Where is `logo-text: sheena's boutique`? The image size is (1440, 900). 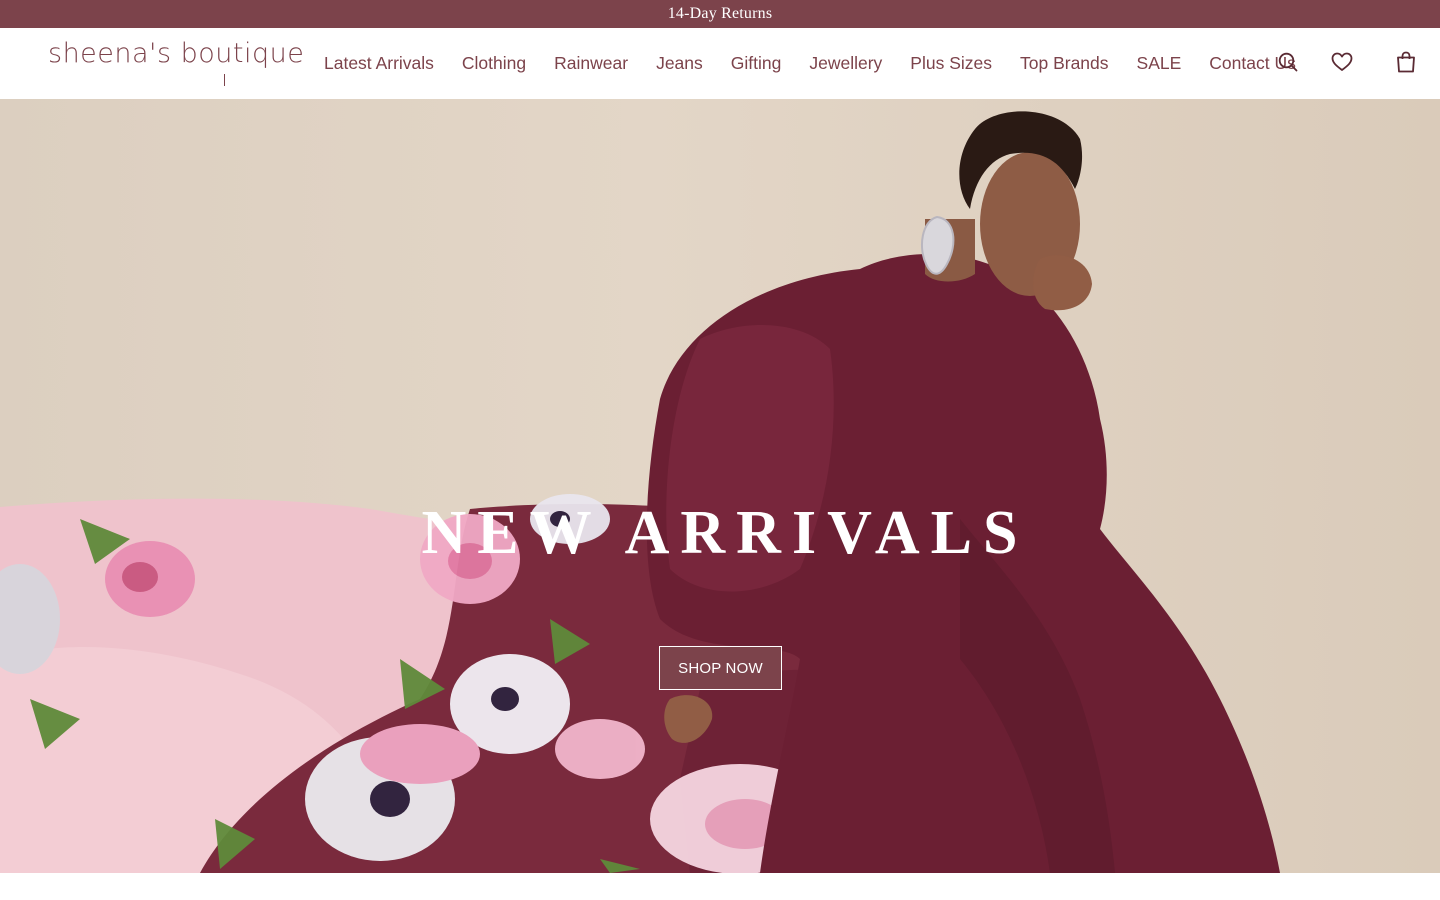 logo-text: sheena's boutique is located at coordinates (176, 53).